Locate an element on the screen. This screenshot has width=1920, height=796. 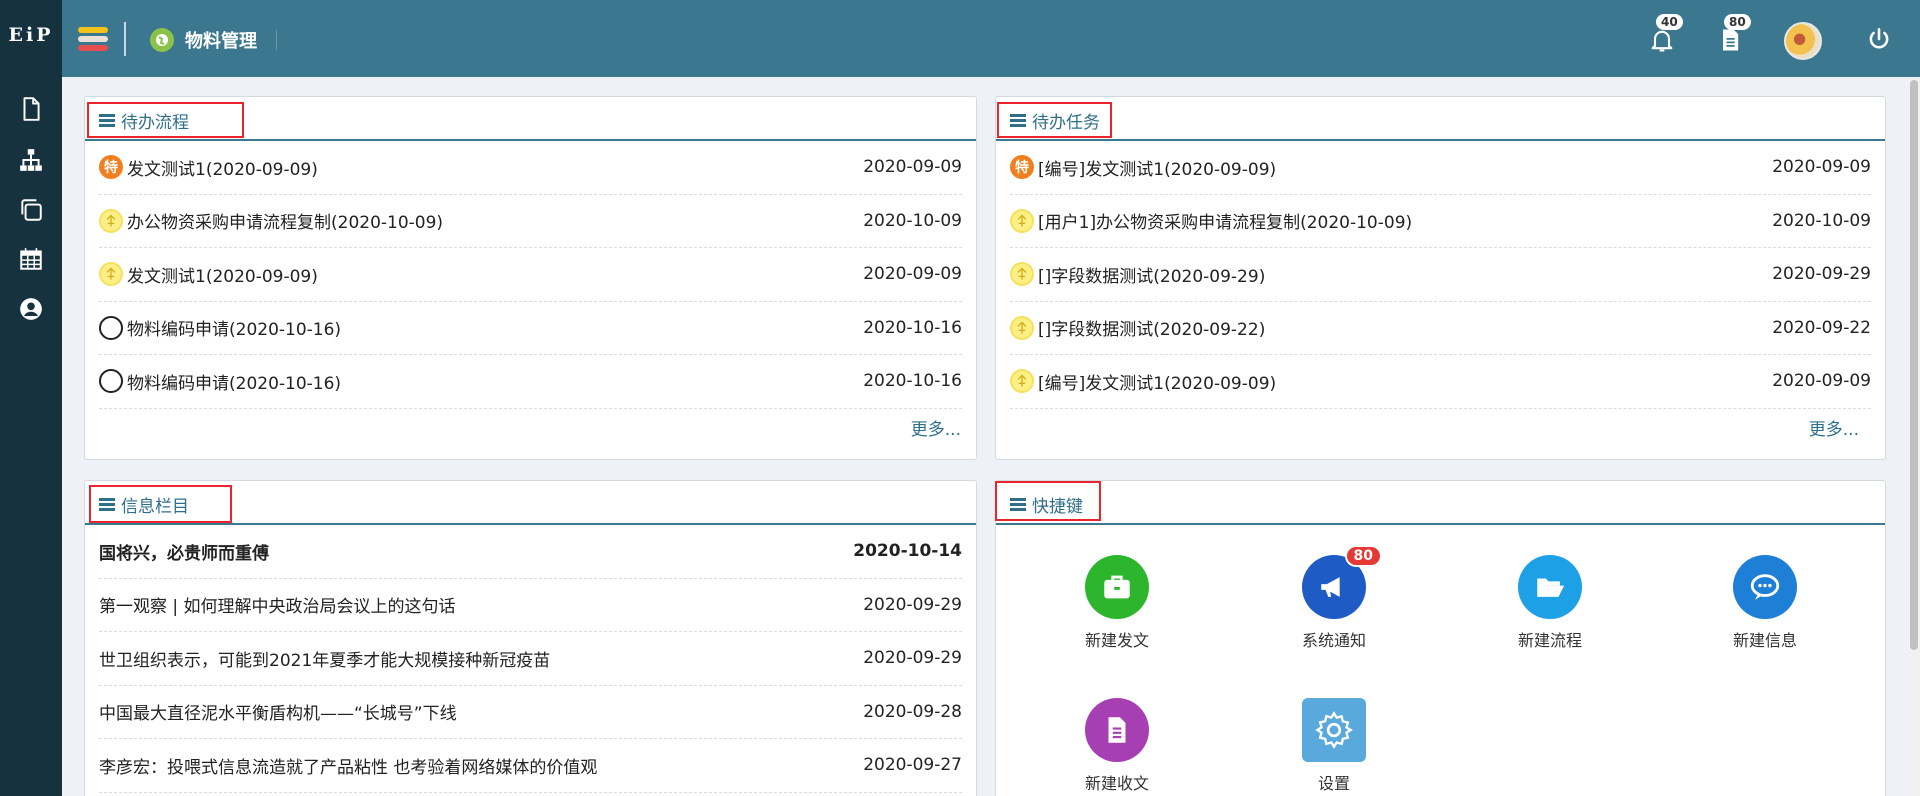
shortcut-label: 新建收文 is located at coordinates (1116, 783).